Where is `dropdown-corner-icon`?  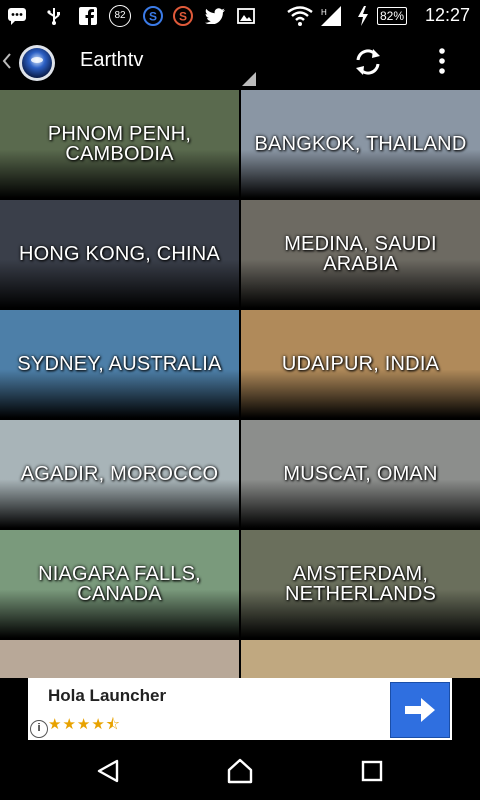
dropdown-corner-icon is located at coordinates (248, 79).